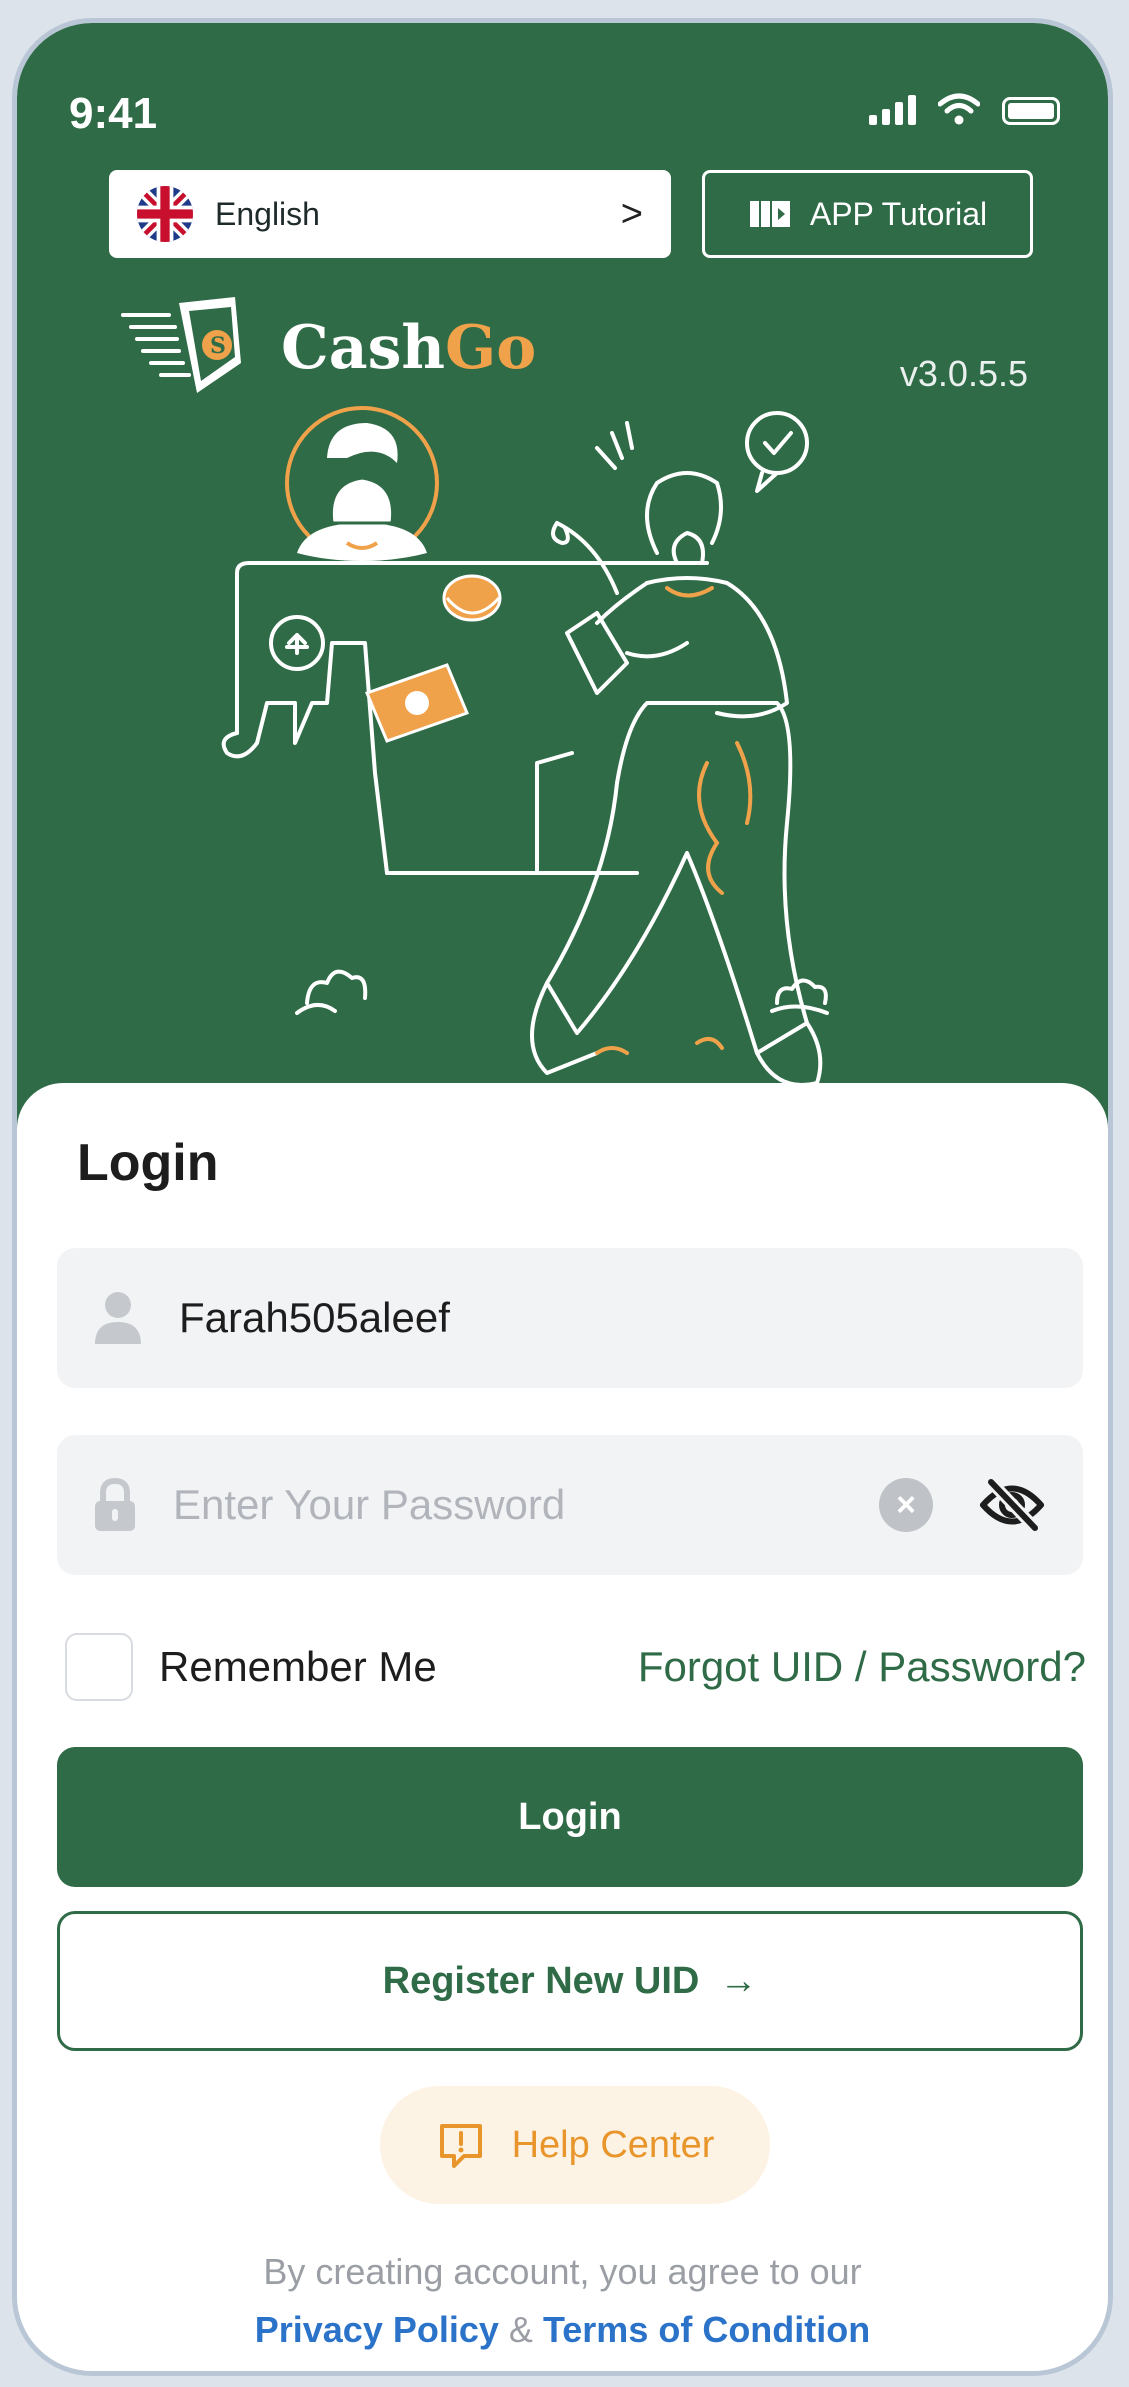 The height and width of the screenshot is (2387, 1129). I want to click on password-field: Enter Your Password ×, so click(570, 1505).